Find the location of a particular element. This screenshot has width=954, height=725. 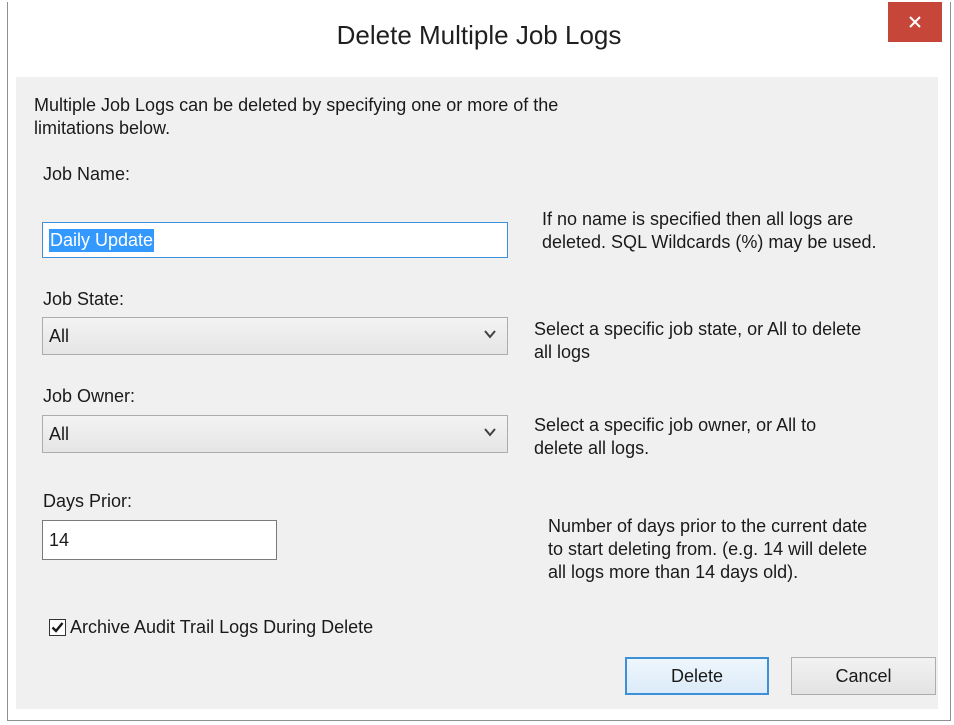

job-state-dropdown: All is located at coordinates (275, 336).